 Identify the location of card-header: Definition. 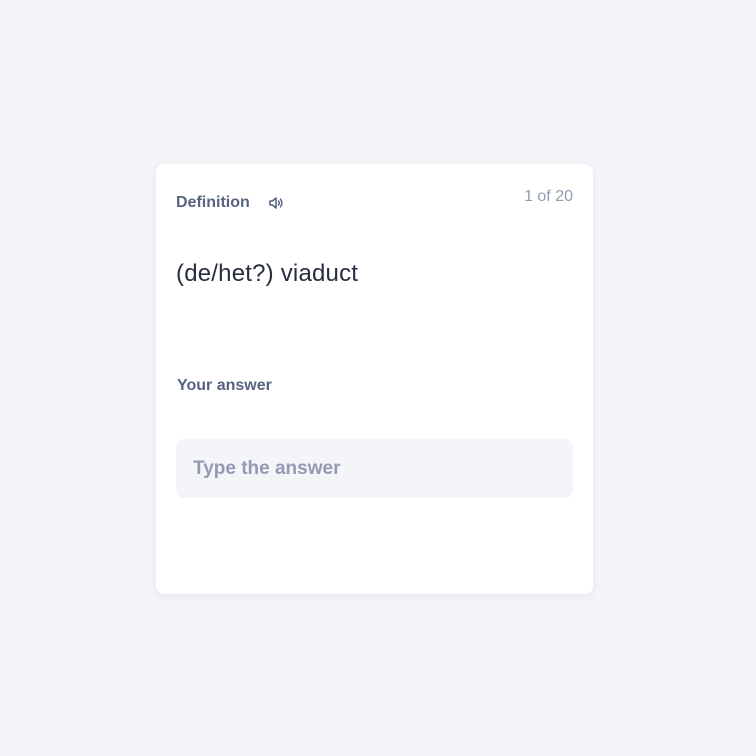
(230, 203).